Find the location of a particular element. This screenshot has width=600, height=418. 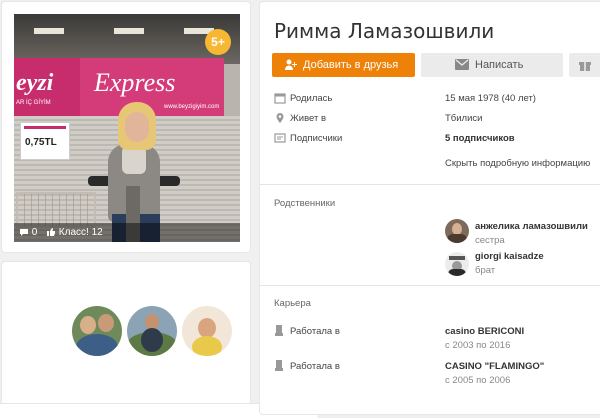

relative-relation: брат is located at coordinates (485, 270).